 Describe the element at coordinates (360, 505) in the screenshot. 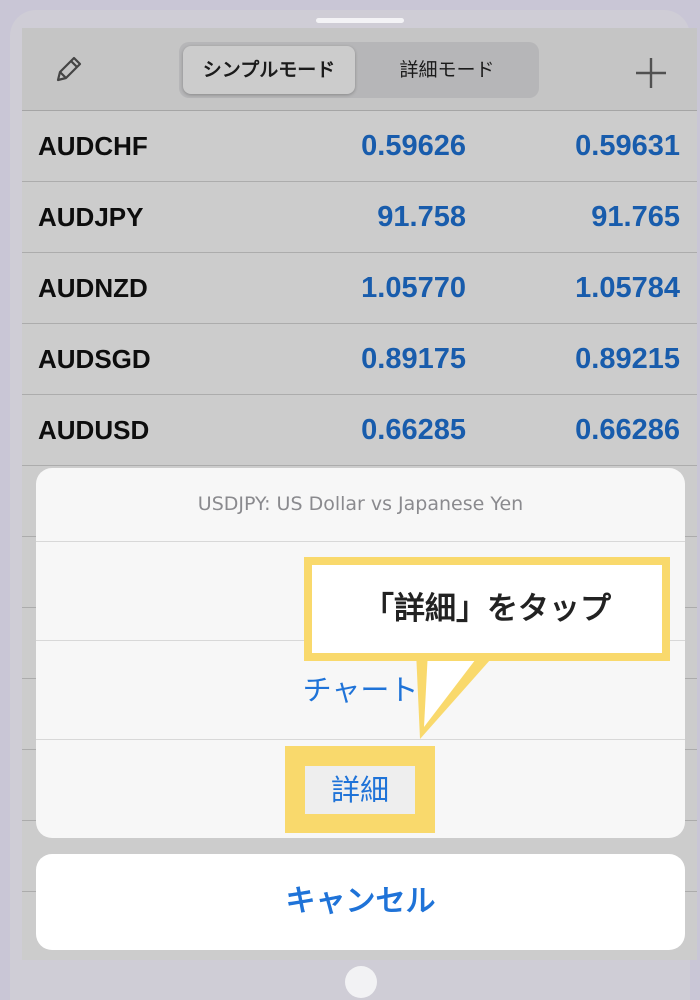

I see `action-sheet-title: USDJPY: US Dollar vs Japanese Yen` at that location.